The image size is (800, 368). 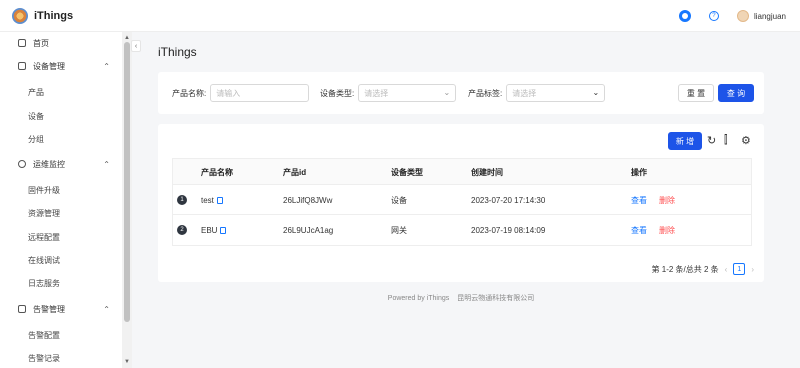 I want to click on logo-icon, so click(x=20, y=15).